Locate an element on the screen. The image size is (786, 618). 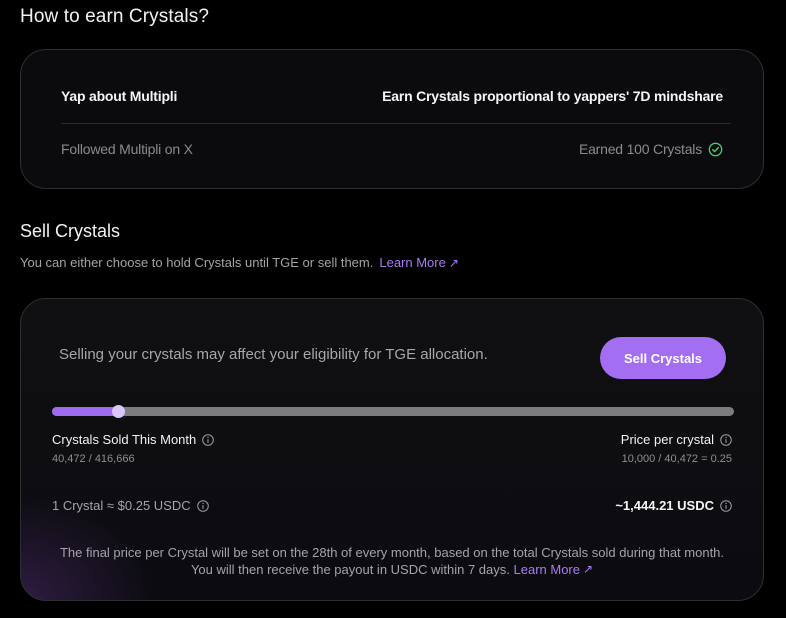
crystals-sold-value: 40,472 / 416,666 is located at coordinates (93, 459).